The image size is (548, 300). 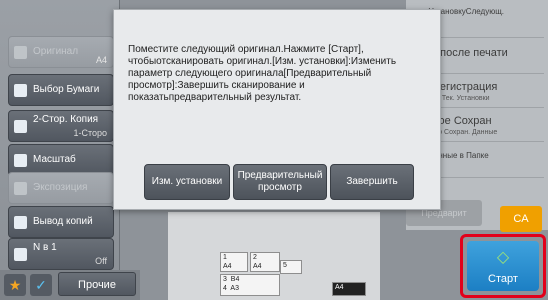 I want to click on start-highlight: ◇ Старт, so click(x=503, y=266).